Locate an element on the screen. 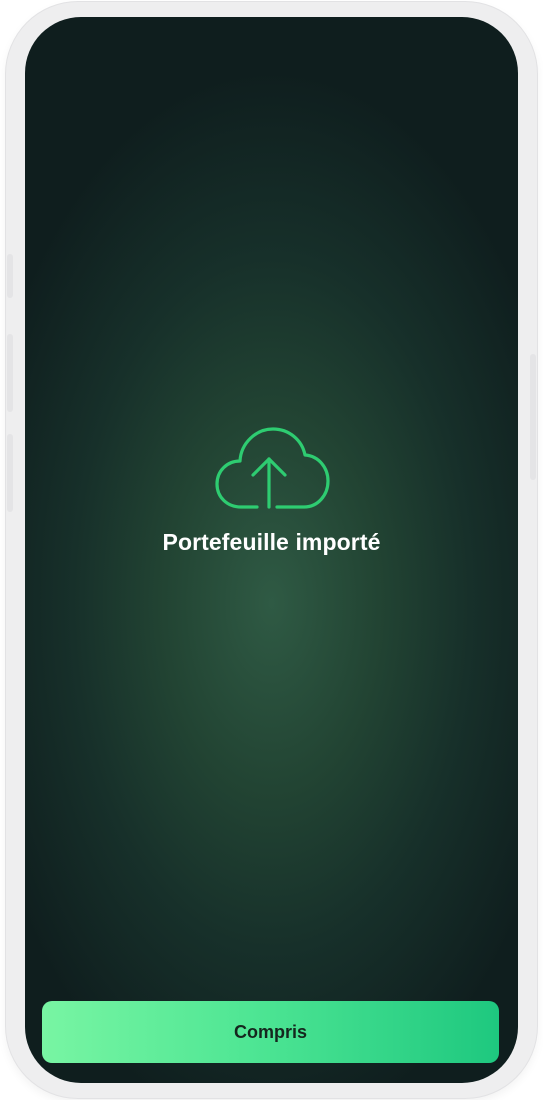  confirm-button: Compris is located at coordinates (270, 1032).